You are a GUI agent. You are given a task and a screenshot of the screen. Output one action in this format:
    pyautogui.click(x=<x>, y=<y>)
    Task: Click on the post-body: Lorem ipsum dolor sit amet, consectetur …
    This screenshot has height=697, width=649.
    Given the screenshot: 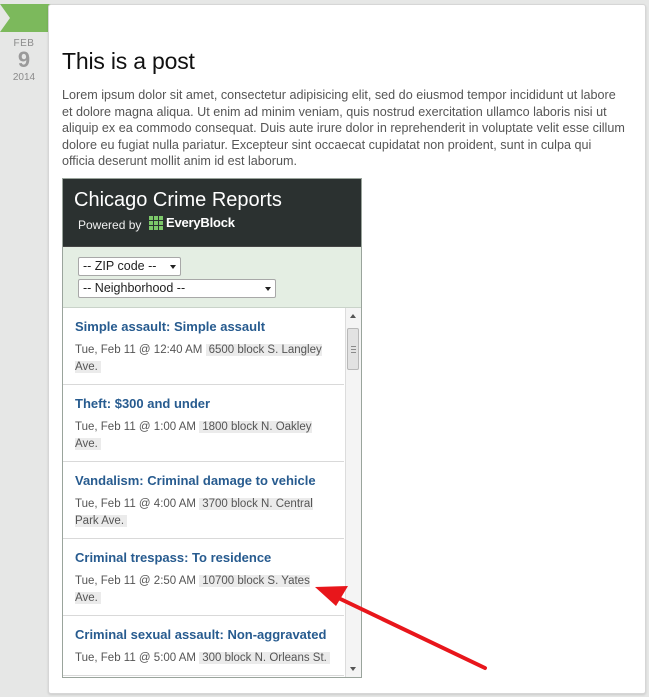 What is the action you would take?
    pyautogui.click(x=343, y=128)
    